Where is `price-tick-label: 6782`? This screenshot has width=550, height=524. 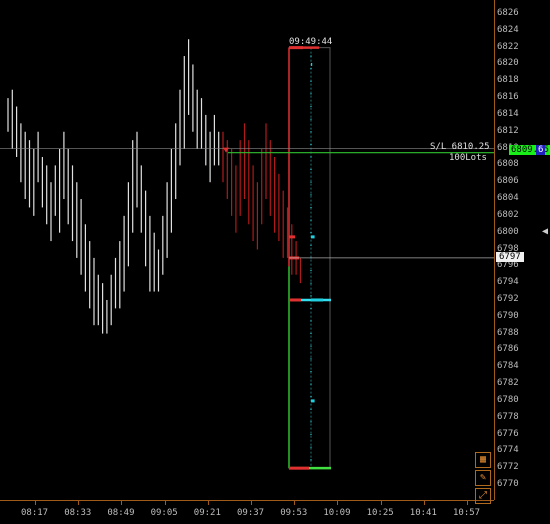 price-tick-label: 6782 is located at coordinates (508, 383).